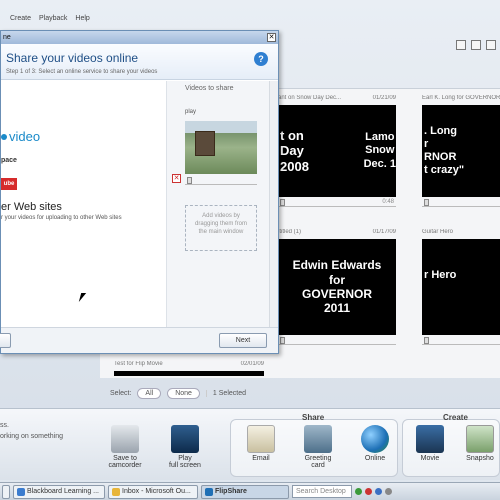 Image resolution: width=500 pixels, height=500 pixels. I want to click on video-tile: Test for Flip Movie 02/01/09, so click(189, 368).